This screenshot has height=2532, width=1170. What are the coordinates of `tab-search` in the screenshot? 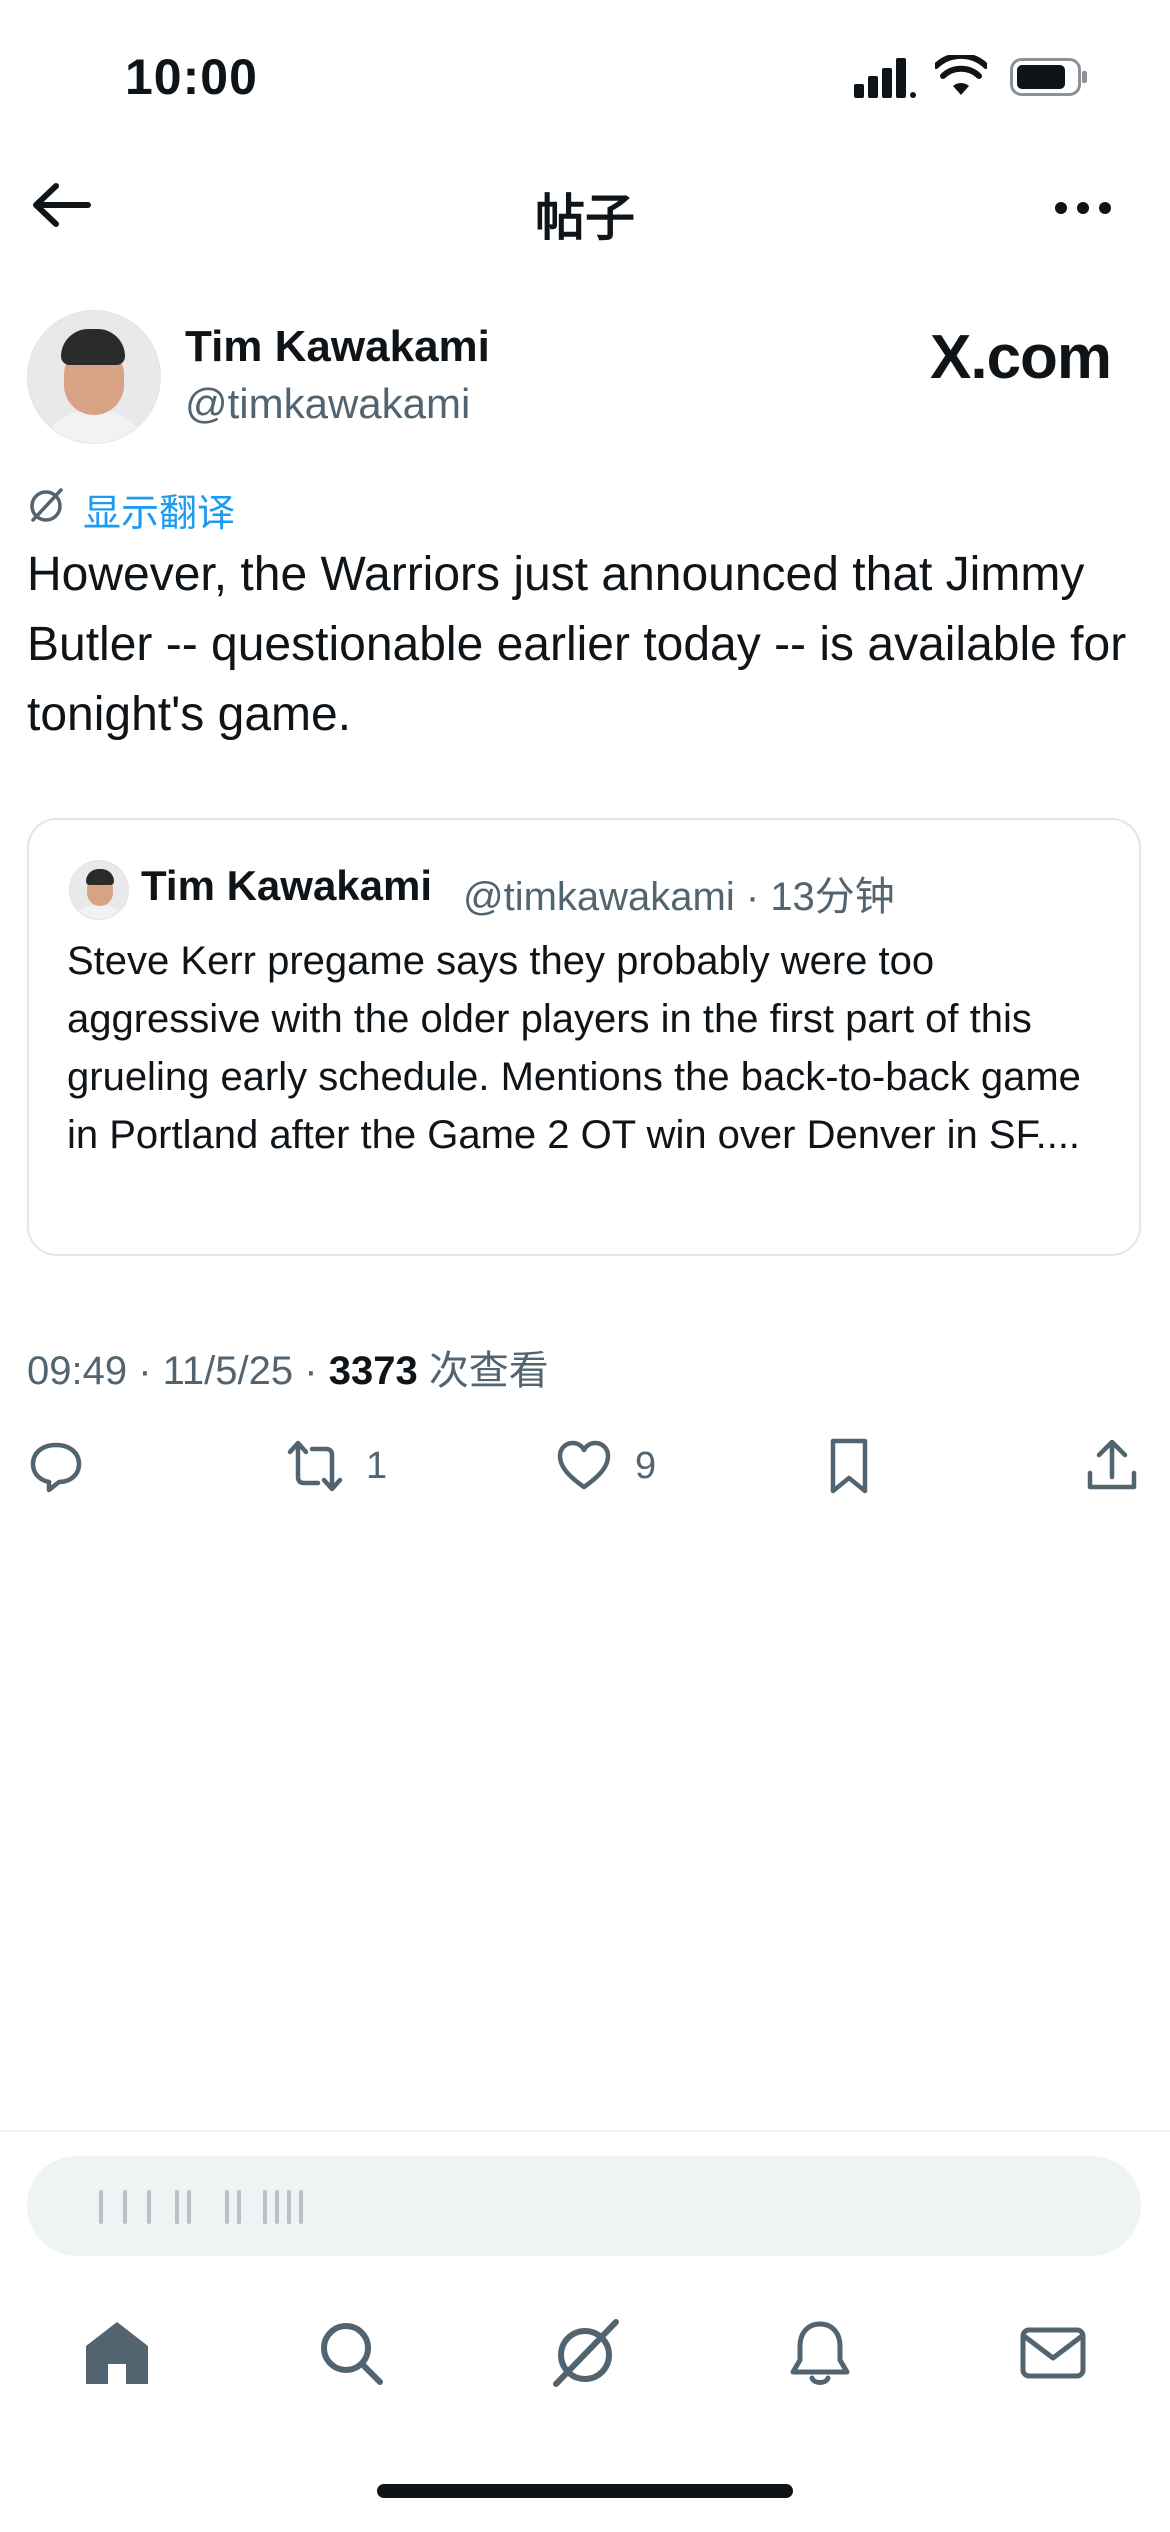 It's located at (351, 2353).